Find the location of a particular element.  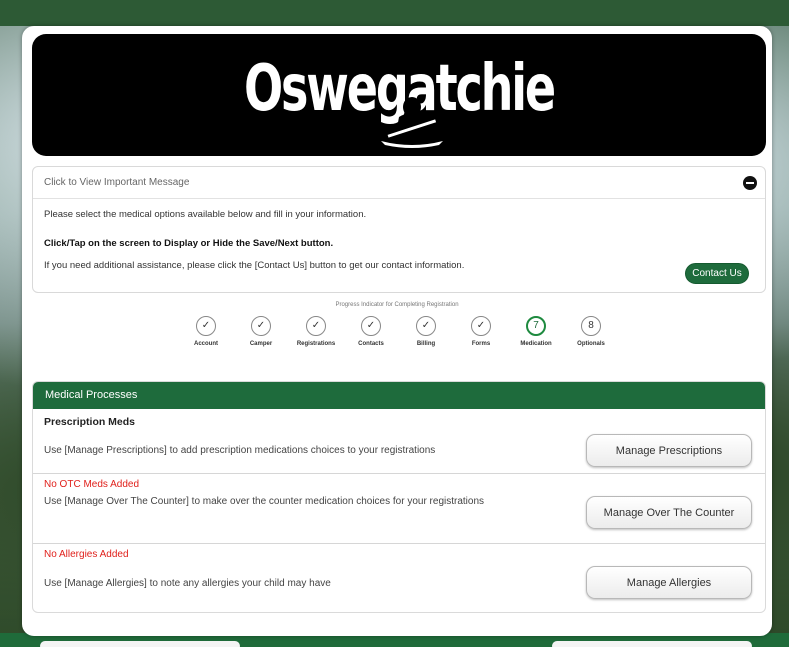

step-medication: 7 Medication is located at coordinates (536, 331).